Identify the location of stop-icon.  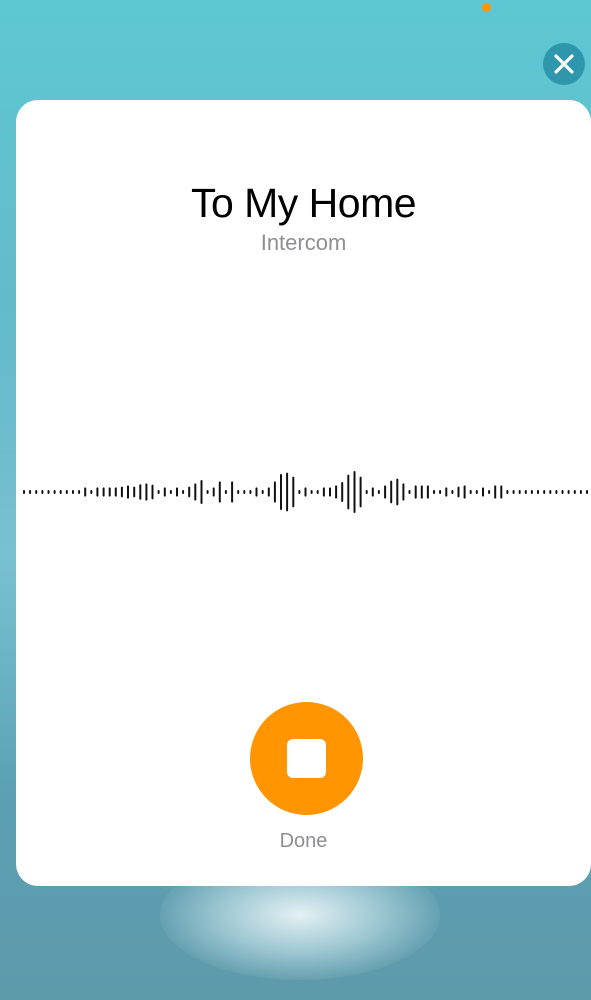
(306, 758).